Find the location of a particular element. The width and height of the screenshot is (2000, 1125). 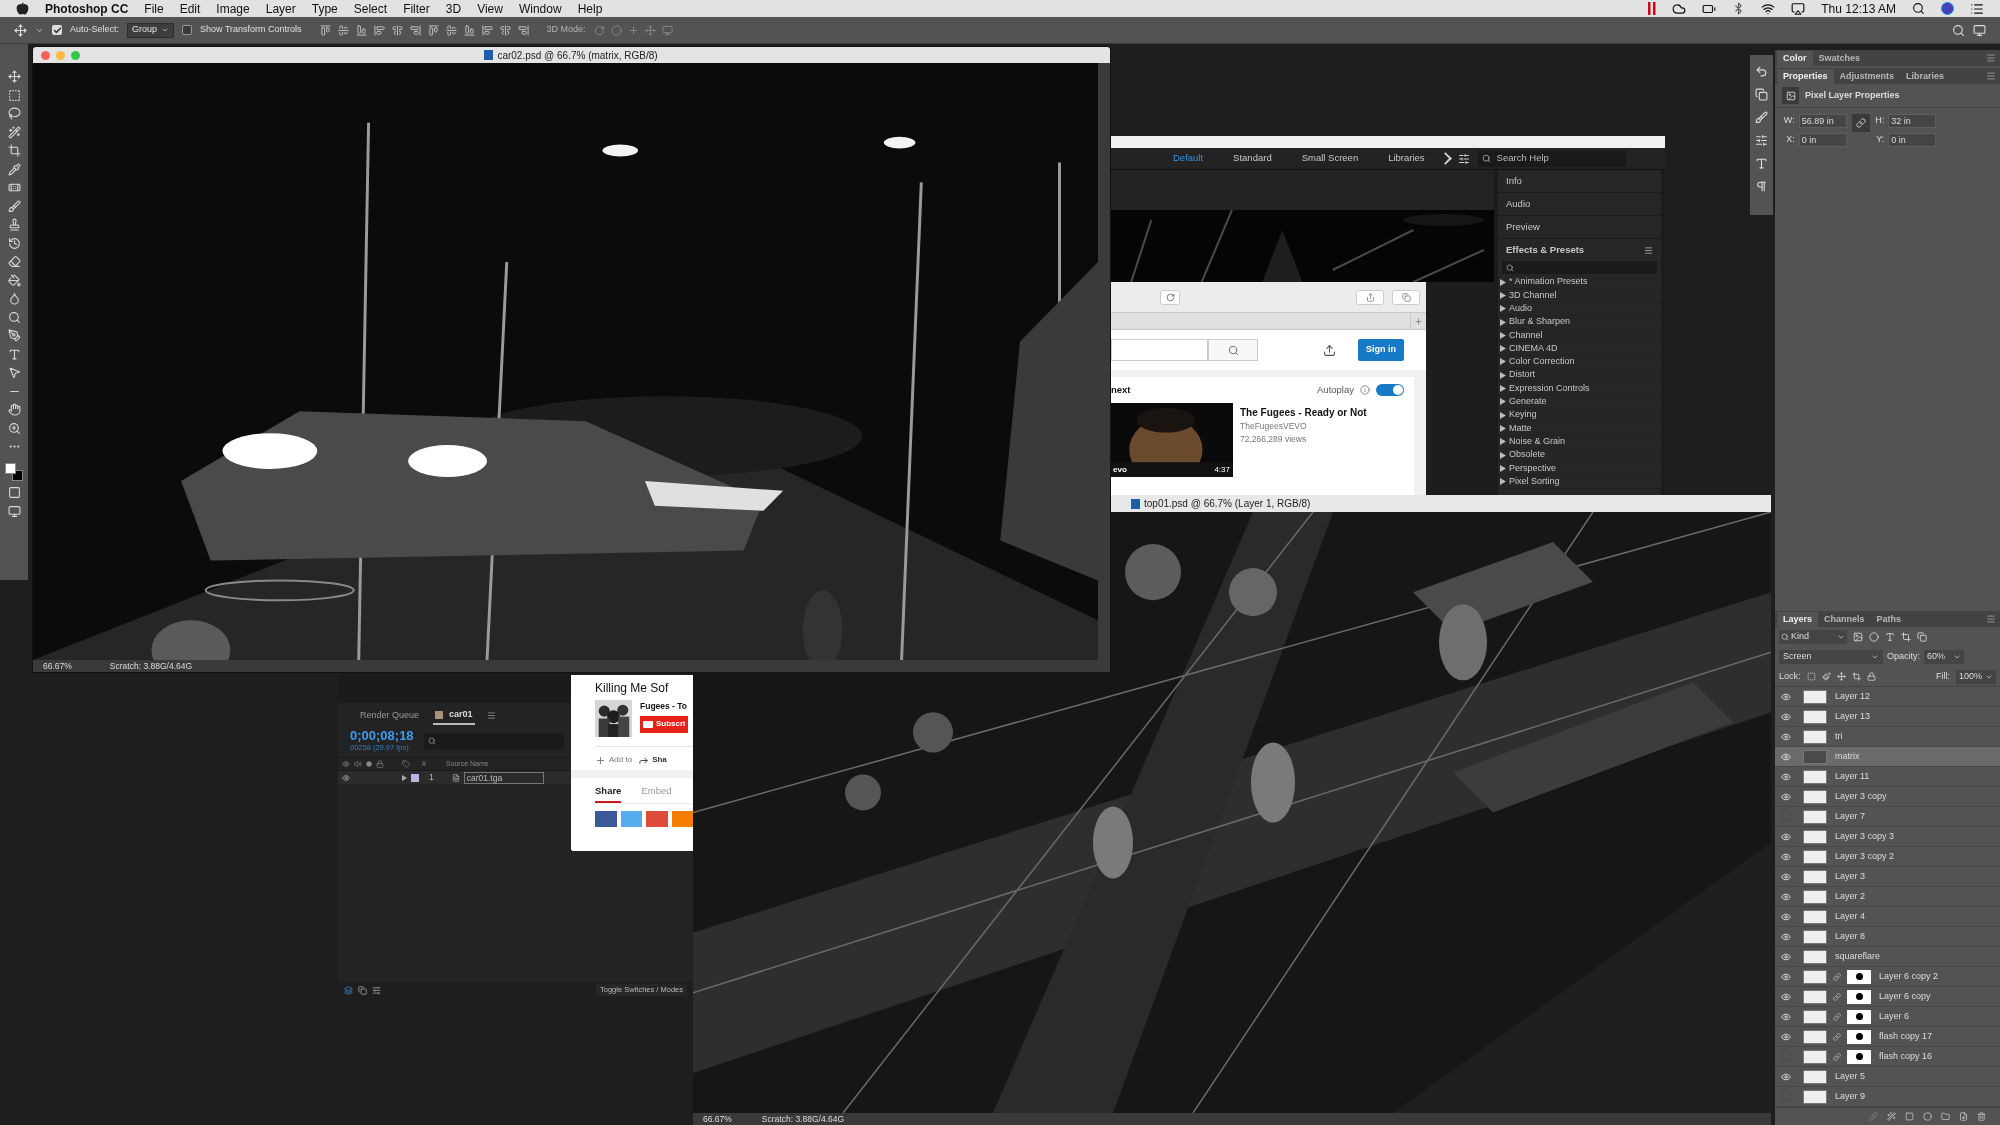

layer-name: Layer 12 is located at coordinates (1853, 696).